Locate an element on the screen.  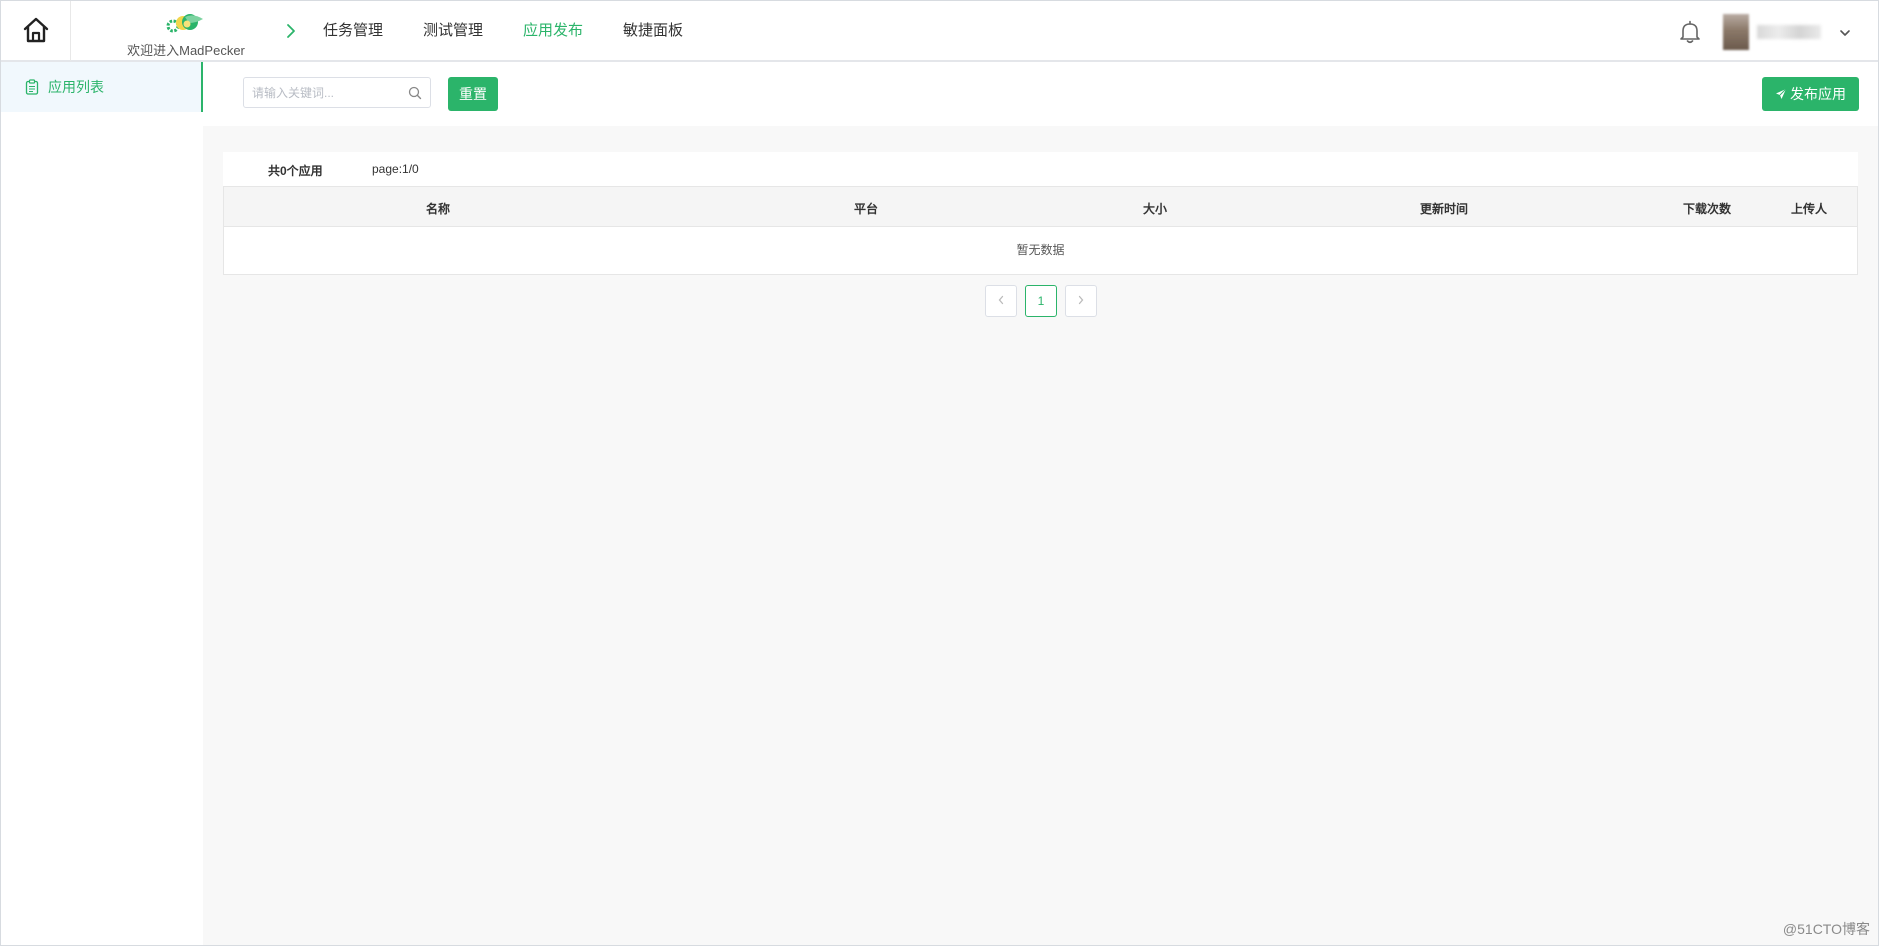
prev-page-button is located at coordinates (1001, 301).